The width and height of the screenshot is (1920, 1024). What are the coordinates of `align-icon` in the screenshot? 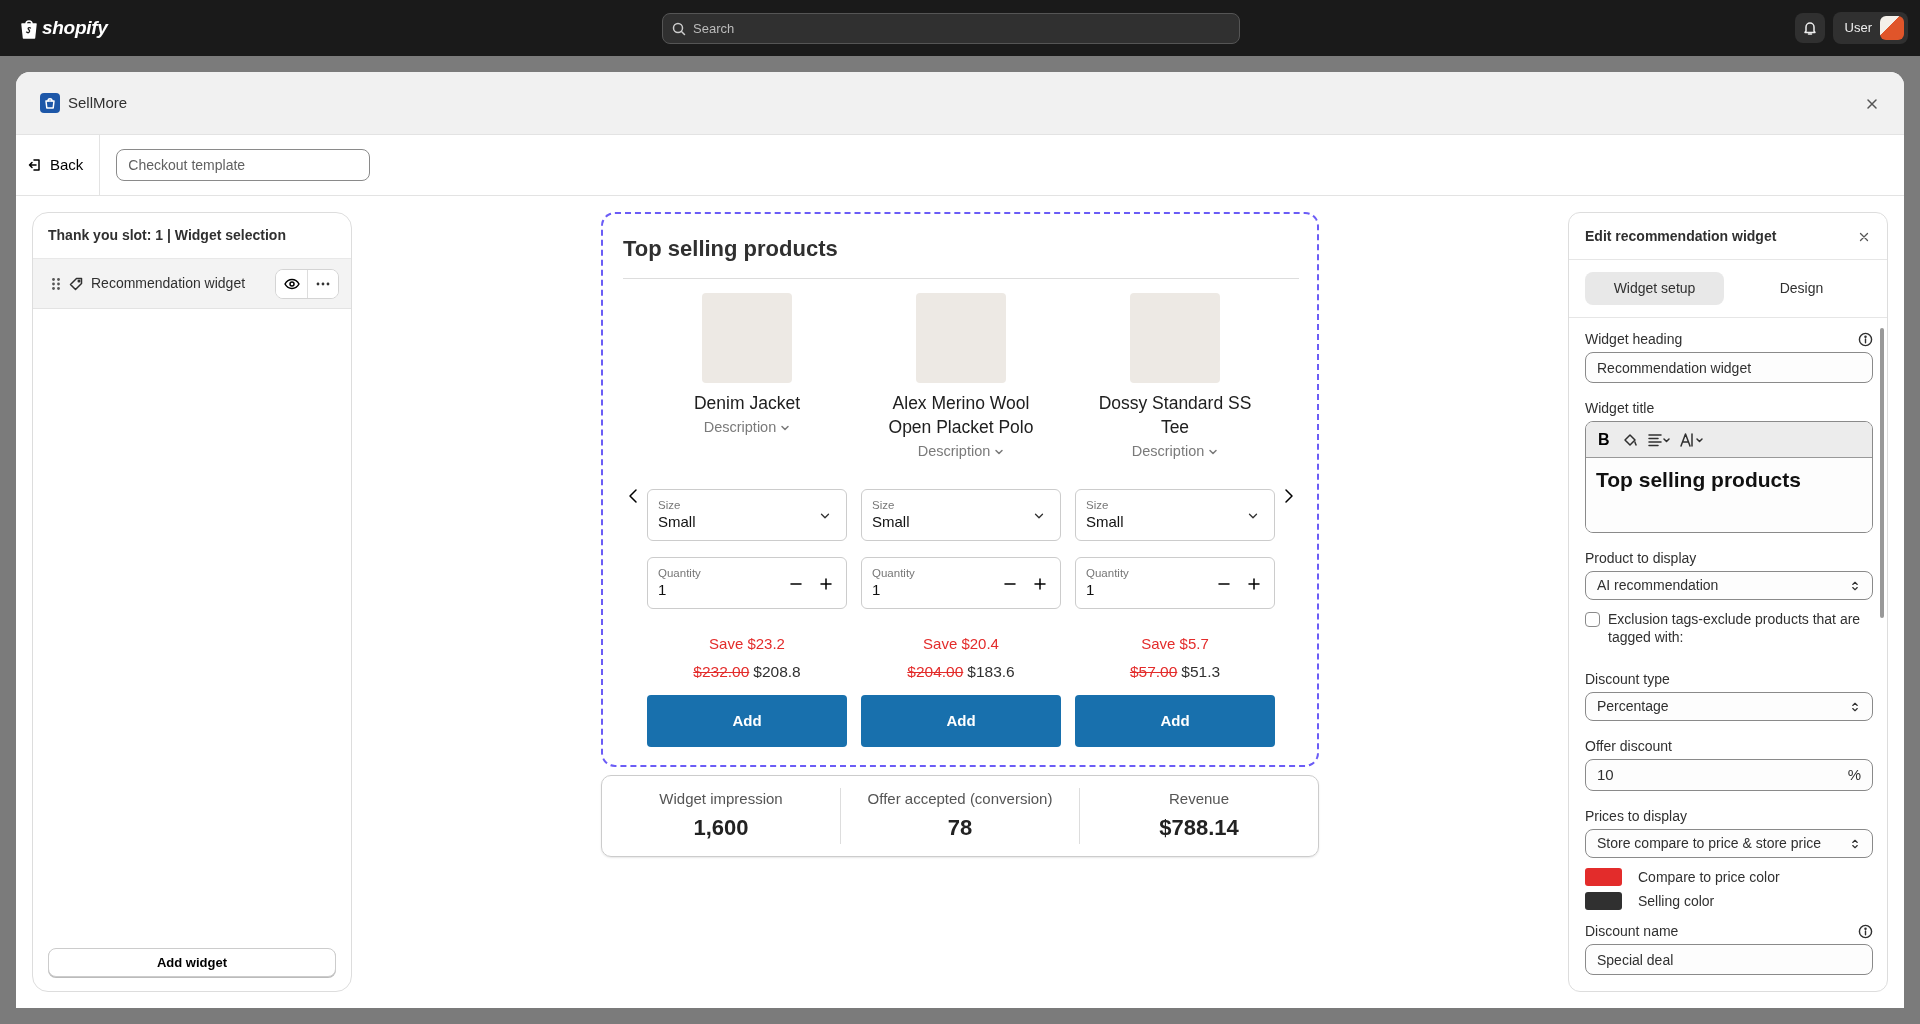 It's located at (1658, 439).